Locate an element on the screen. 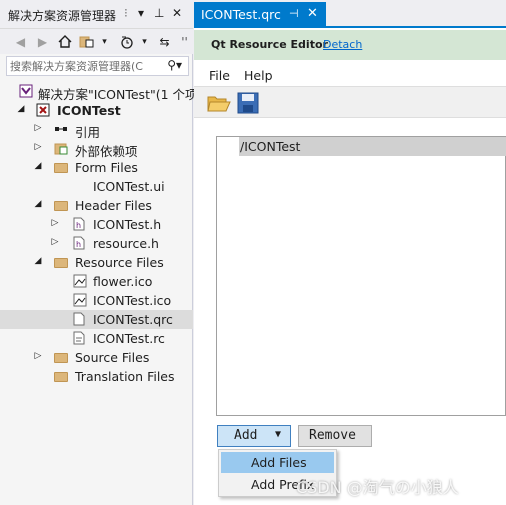 The width and height of the screenshot is (506, 505). chevron-down-icon: ▼ is located at coordinates (278, 434).